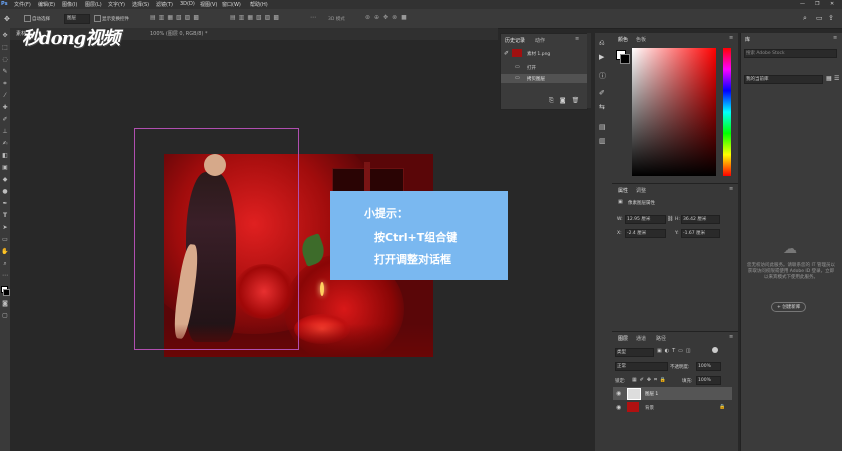 The image size is (842, 451). What do you see at coordinates (515, 40) in the screenshot?
I see `tab-history: 历史记录` at bounding box center [515, 40].